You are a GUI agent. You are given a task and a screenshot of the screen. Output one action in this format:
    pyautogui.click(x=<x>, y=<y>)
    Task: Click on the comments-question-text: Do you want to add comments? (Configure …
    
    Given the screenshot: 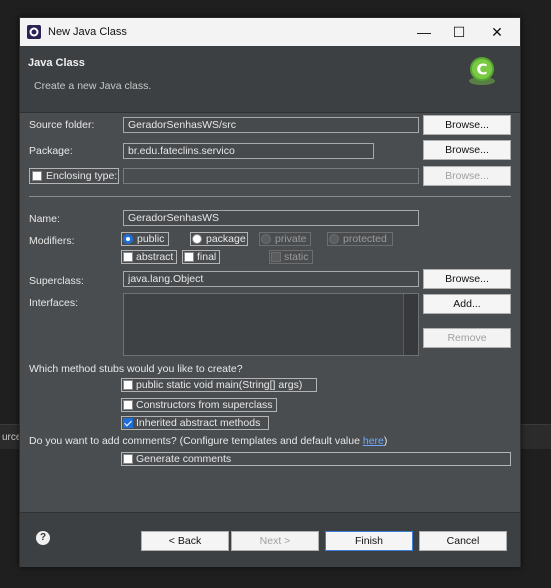 What is the action you would take?
    pyautogui.click(x=196, y=441)
    